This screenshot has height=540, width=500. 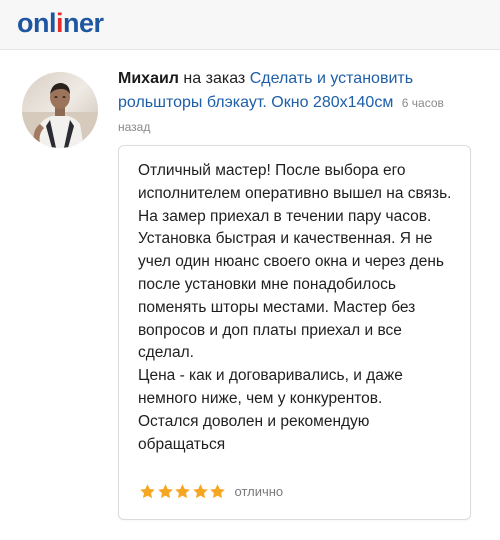 I want to click on review-rating: отлично, so click(x=211, y=491).